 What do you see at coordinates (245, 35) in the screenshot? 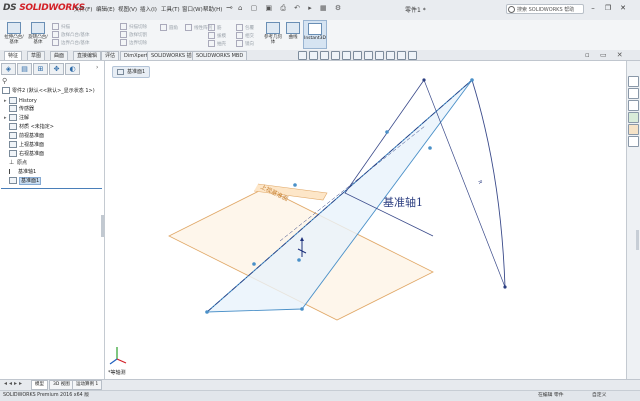
I see `intersect-button: 相交` at bounding box center [245, 35].